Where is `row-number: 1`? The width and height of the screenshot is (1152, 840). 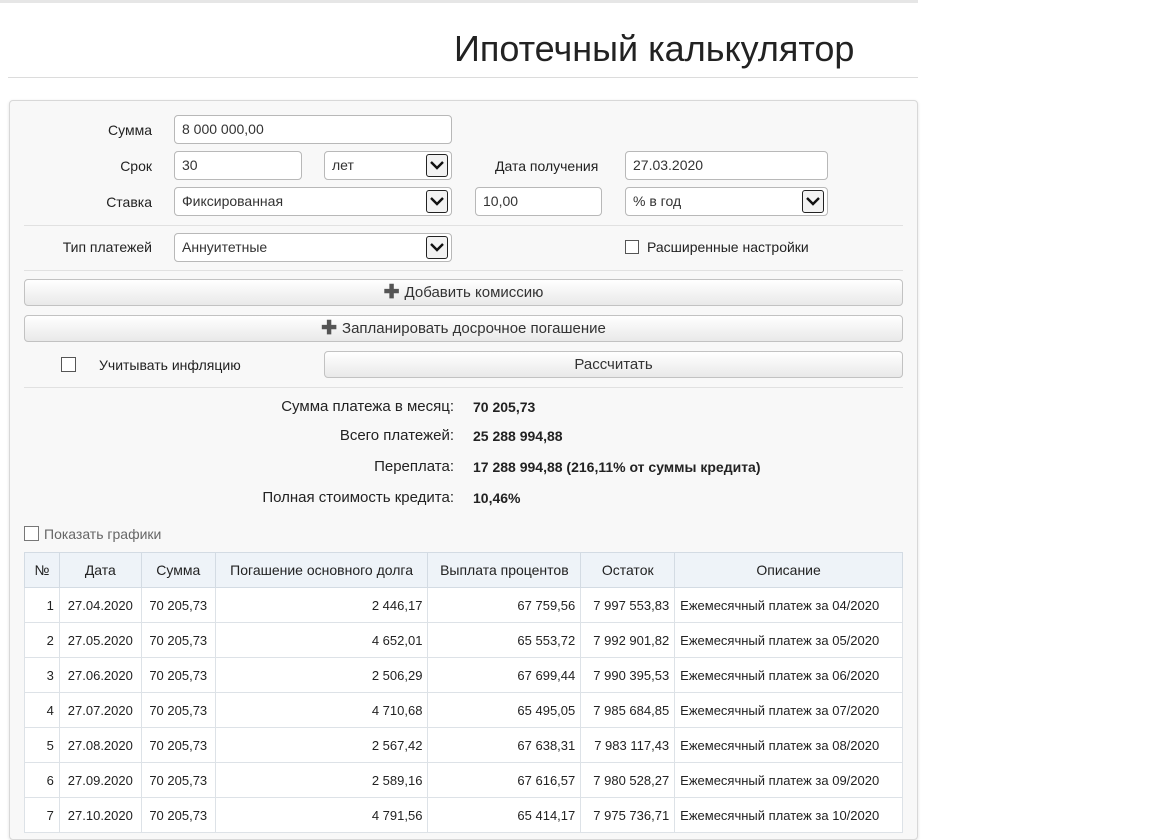 row-number: 1 is located at coordinates (42, 605).